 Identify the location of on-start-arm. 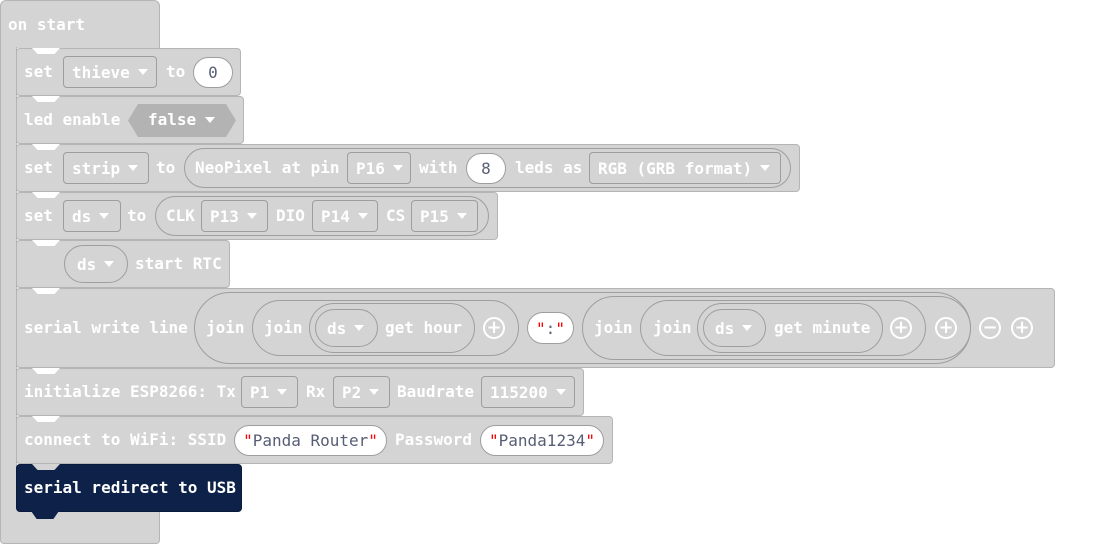
(8, 272).